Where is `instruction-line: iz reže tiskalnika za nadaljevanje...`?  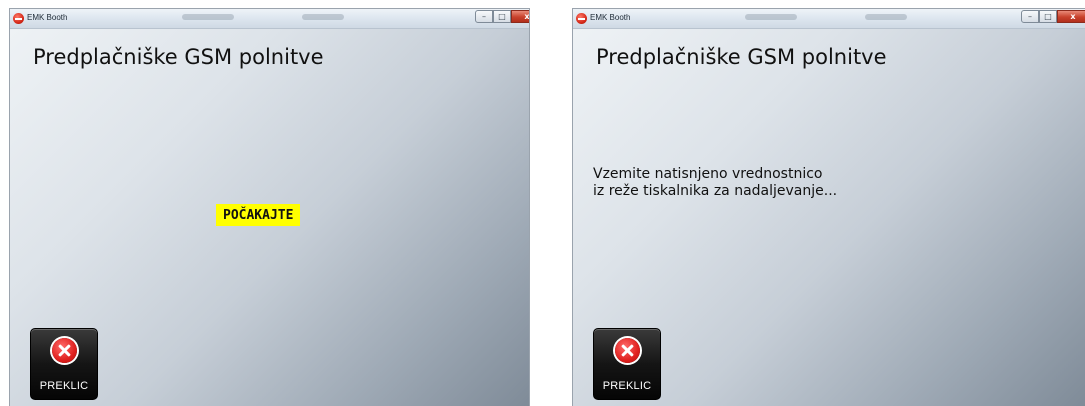 instruction-line: iz reže tiskalnika za nadaljevanje... is located at coordinates (715, 191).